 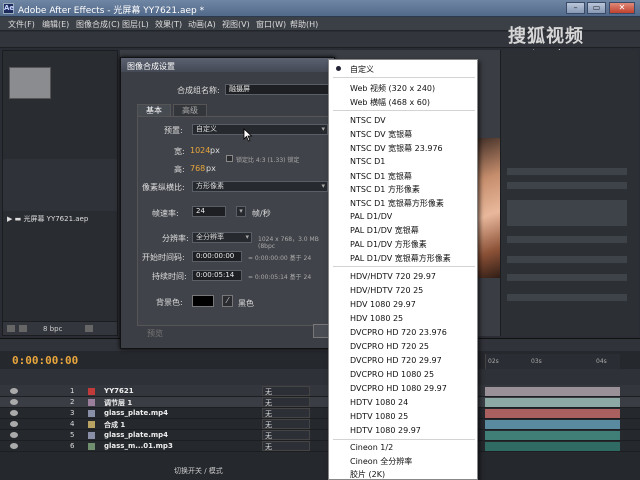 What do you see at coordinates (396, 148) in the screenshot?
I see `preset-option: NTSC DV 宽银幕 23.976` at bounding box center [396, 148].